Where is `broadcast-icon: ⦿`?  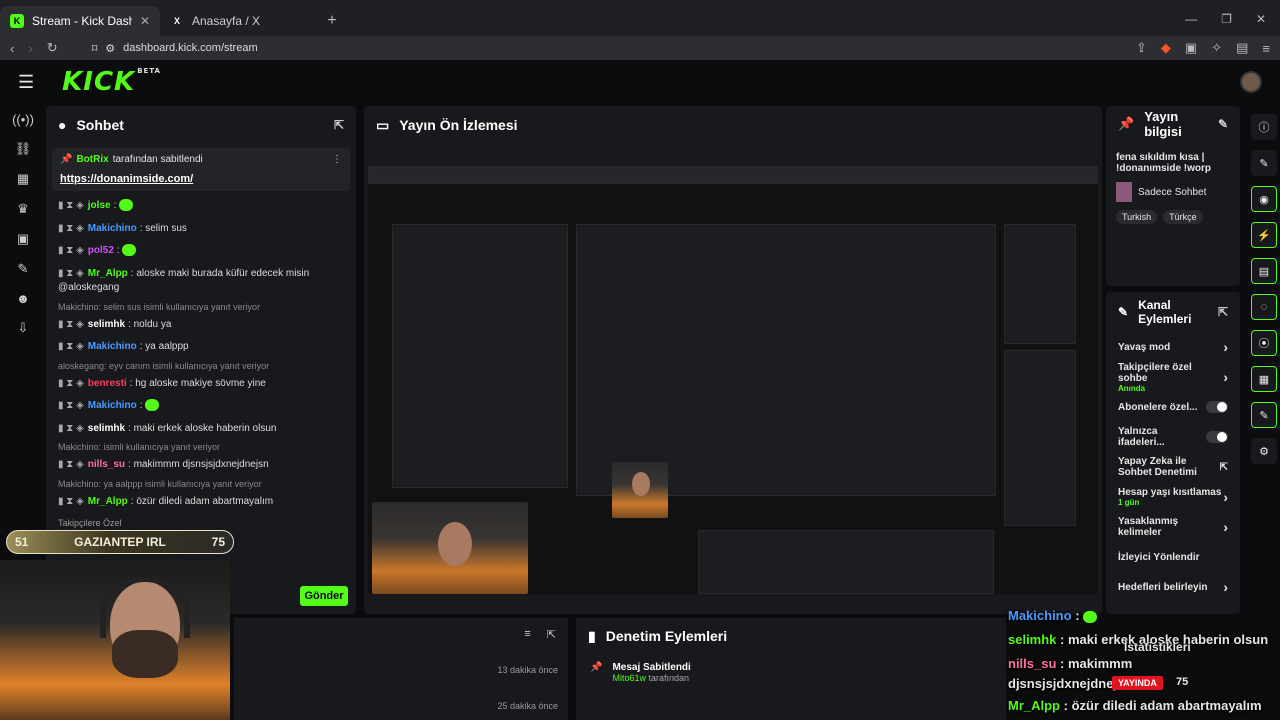 broadcast-icon: ⦿ is located at coordinates (1264, 343).